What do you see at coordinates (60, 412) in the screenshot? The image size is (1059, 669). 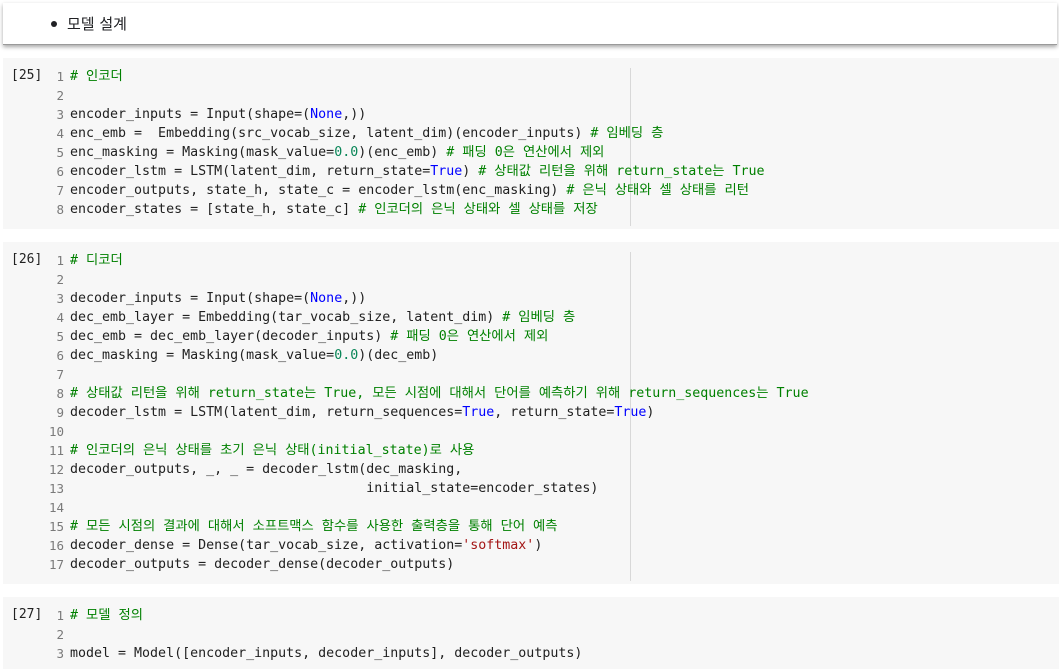 I see `line-number: 9` at bounding box center [60, 412].